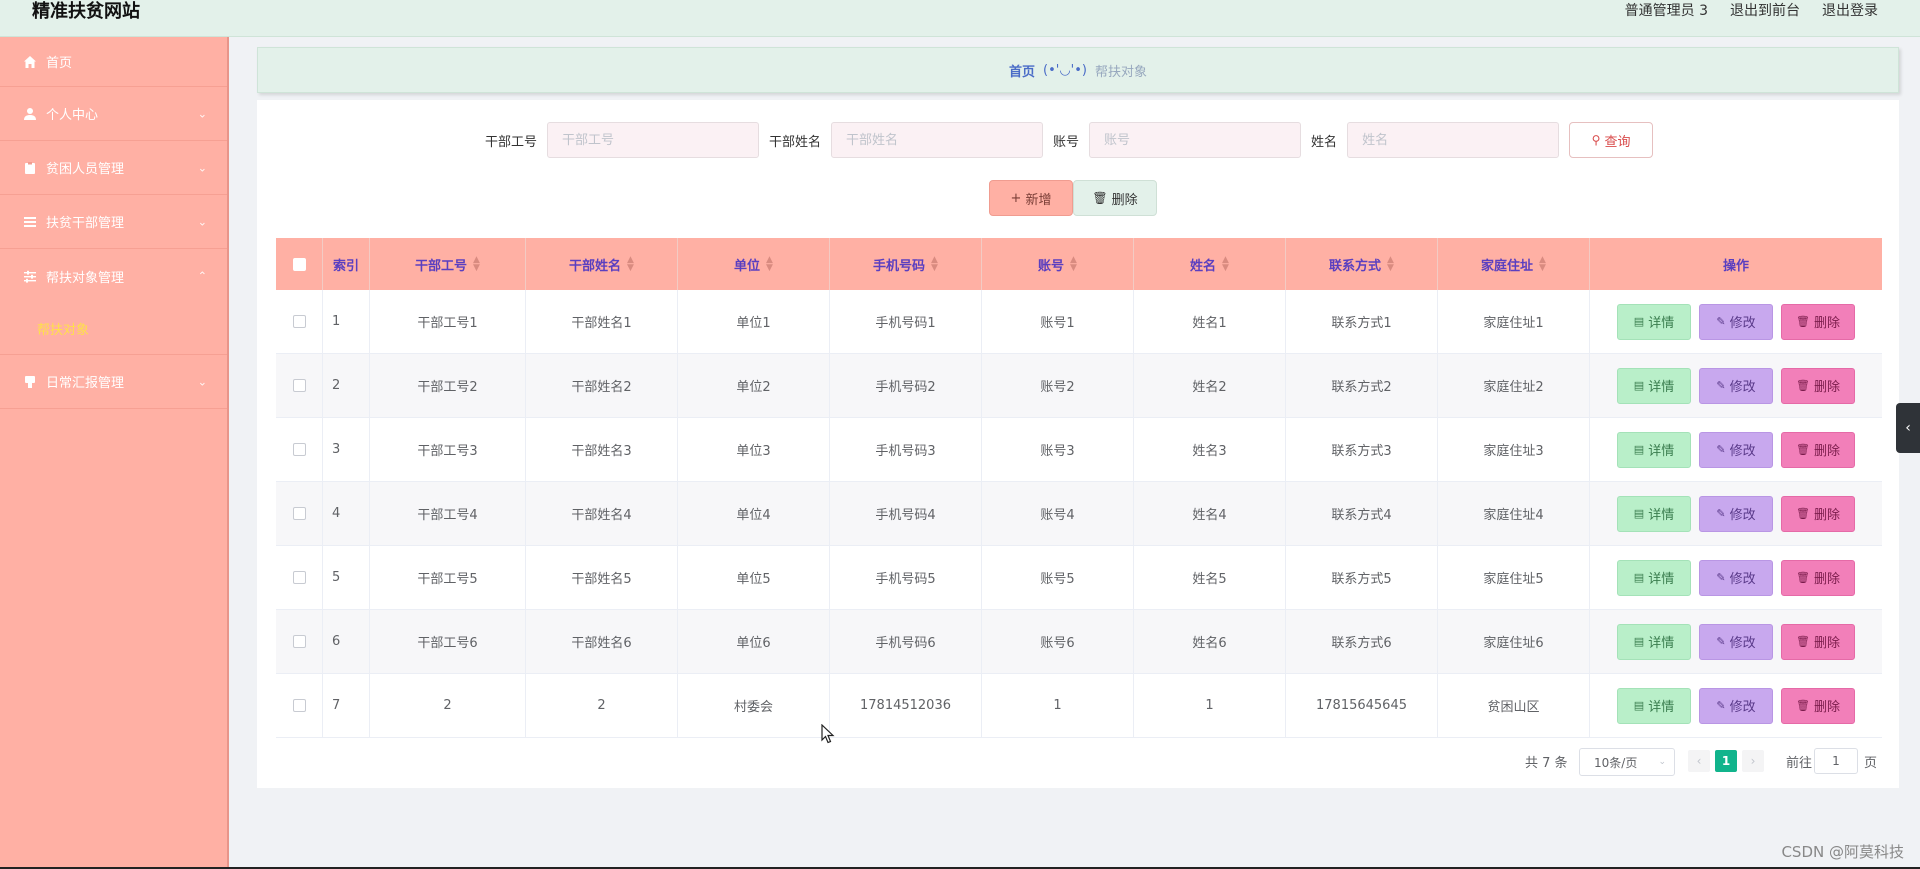 This screenshot has width=1920, height=869. What do you see at coordinates (653, 140) in the screenshot?
I see `cadre-id-input` at bounding box center [653, 140].